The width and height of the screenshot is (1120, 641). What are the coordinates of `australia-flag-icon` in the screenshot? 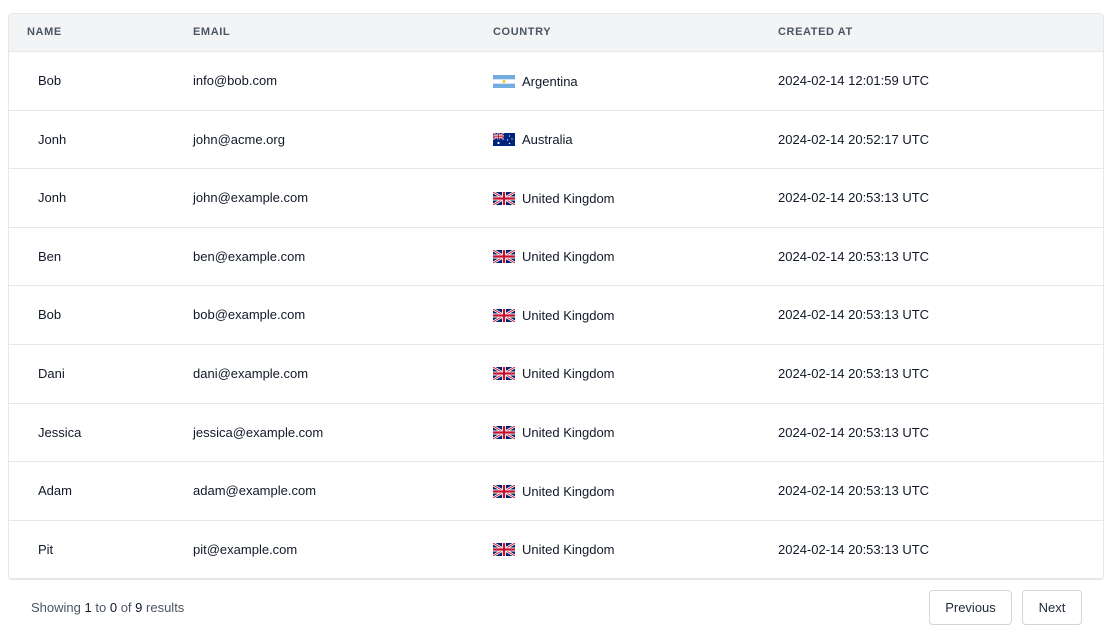 It's located at (504, 140).